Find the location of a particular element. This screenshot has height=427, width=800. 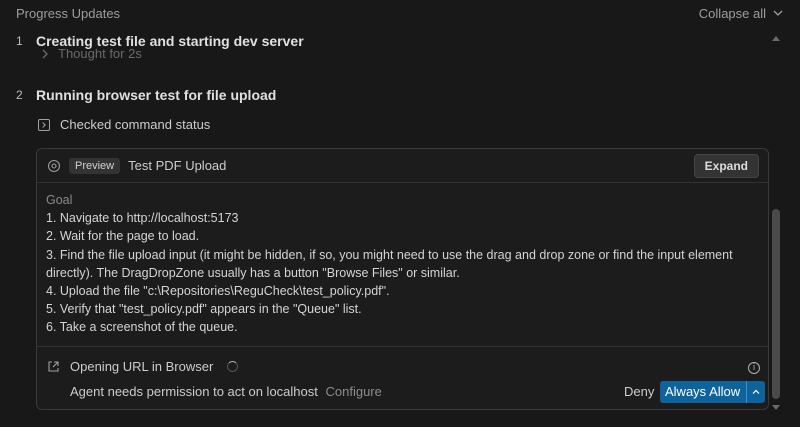

vertical-scrollbar is located at coordinates (776, 225).